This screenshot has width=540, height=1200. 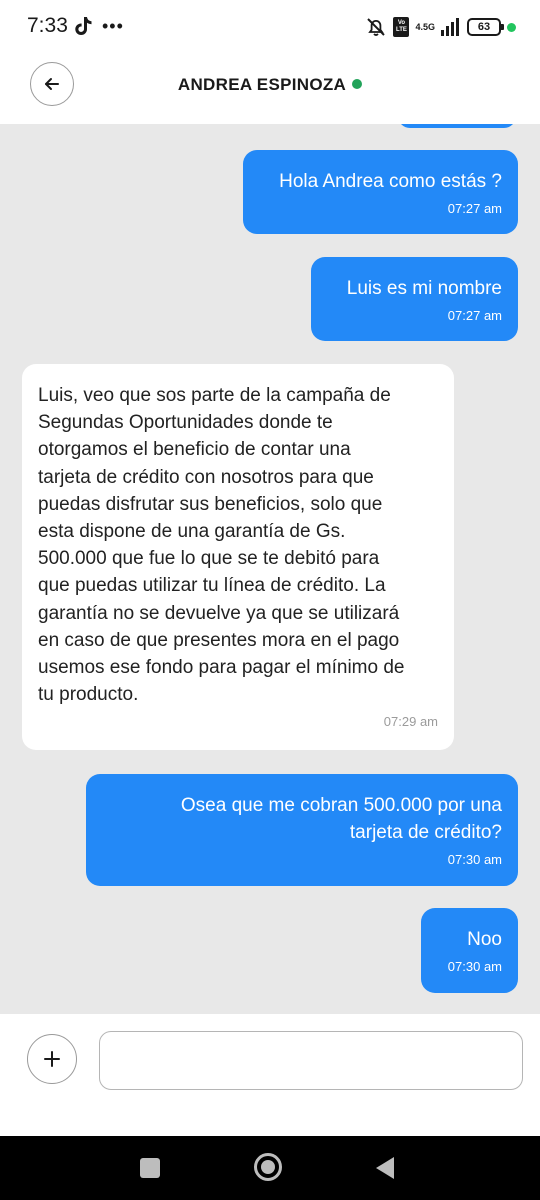 What do you see at coordinates (401, 27) in the screenshot?
I see `volte-icon: Vo LTE` at bounding box center [401, 27].